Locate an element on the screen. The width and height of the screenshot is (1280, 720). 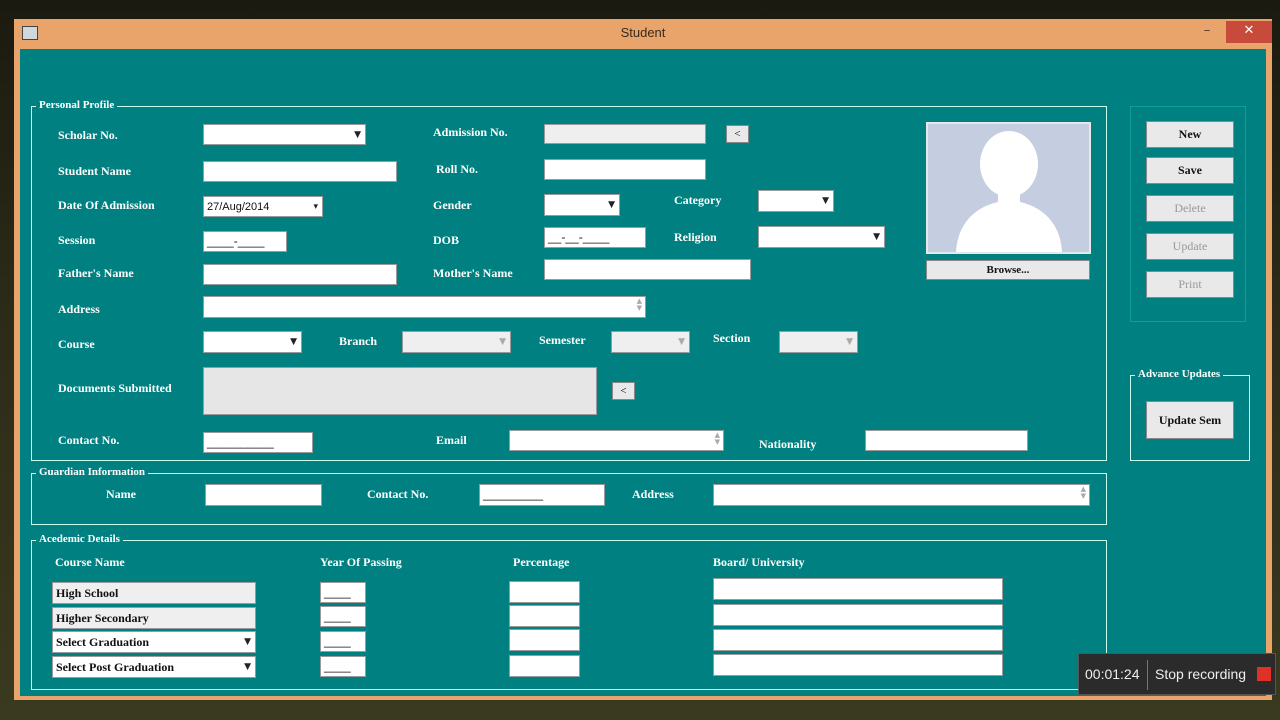
documents-submitted-label: Documents Submitted is located at coordinates (115, 388).